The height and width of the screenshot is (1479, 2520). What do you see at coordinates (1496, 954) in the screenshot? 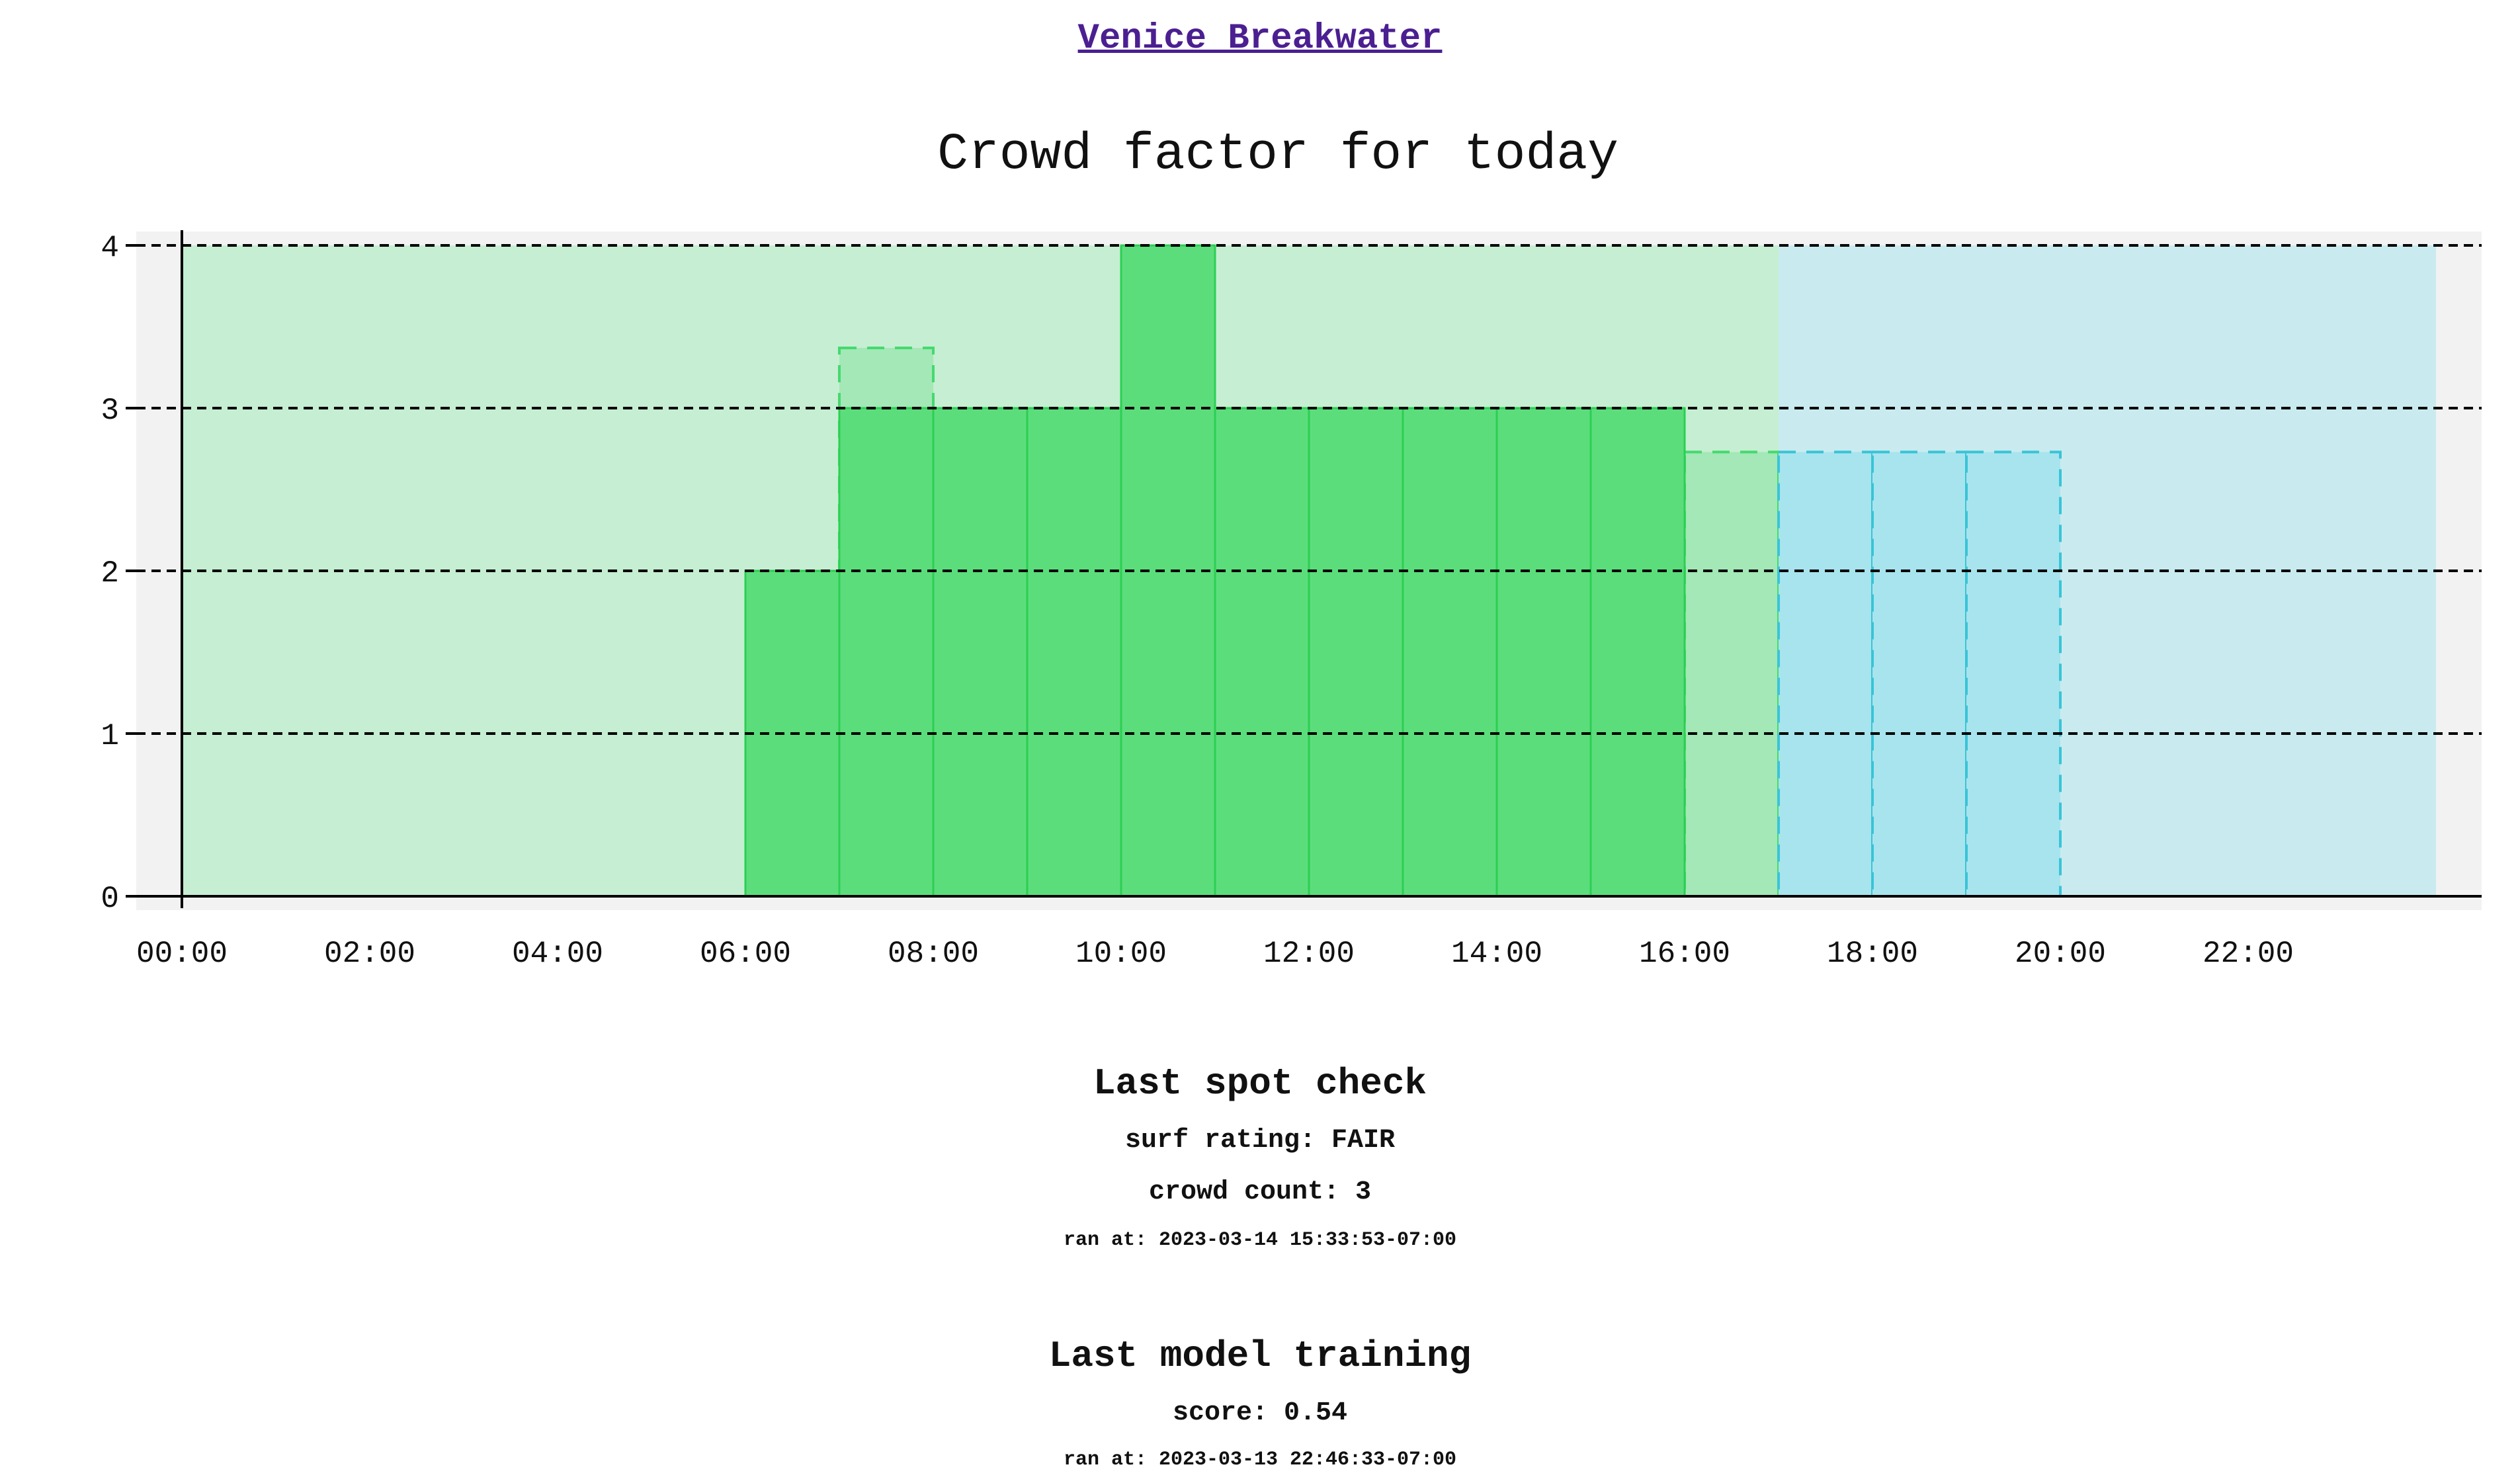
I see `x-tick-label: 14:00` at bounding box center [1496, 954].